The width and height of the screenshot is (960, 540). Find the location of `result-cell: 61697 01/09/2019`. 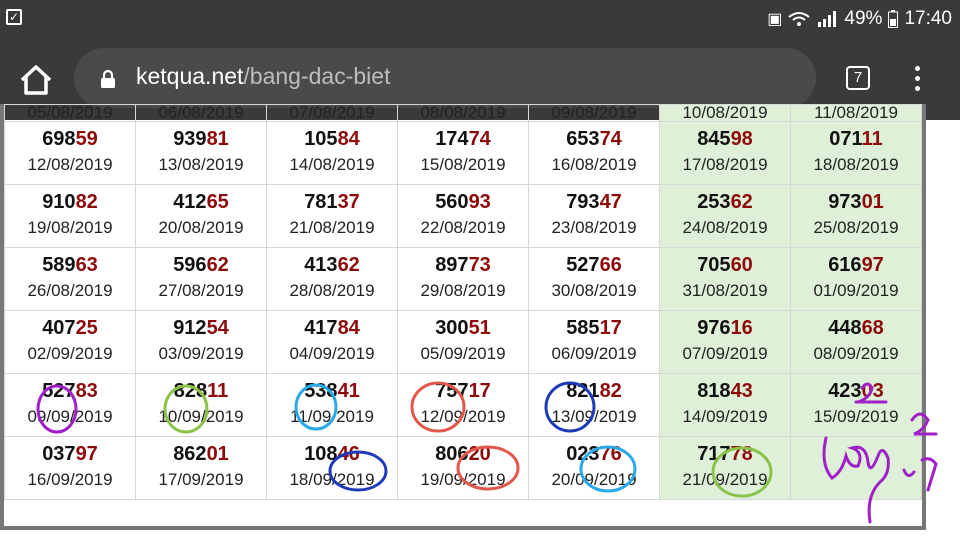

result-cell: 61697 01/09/2019 is located at coordinates (856, 279).